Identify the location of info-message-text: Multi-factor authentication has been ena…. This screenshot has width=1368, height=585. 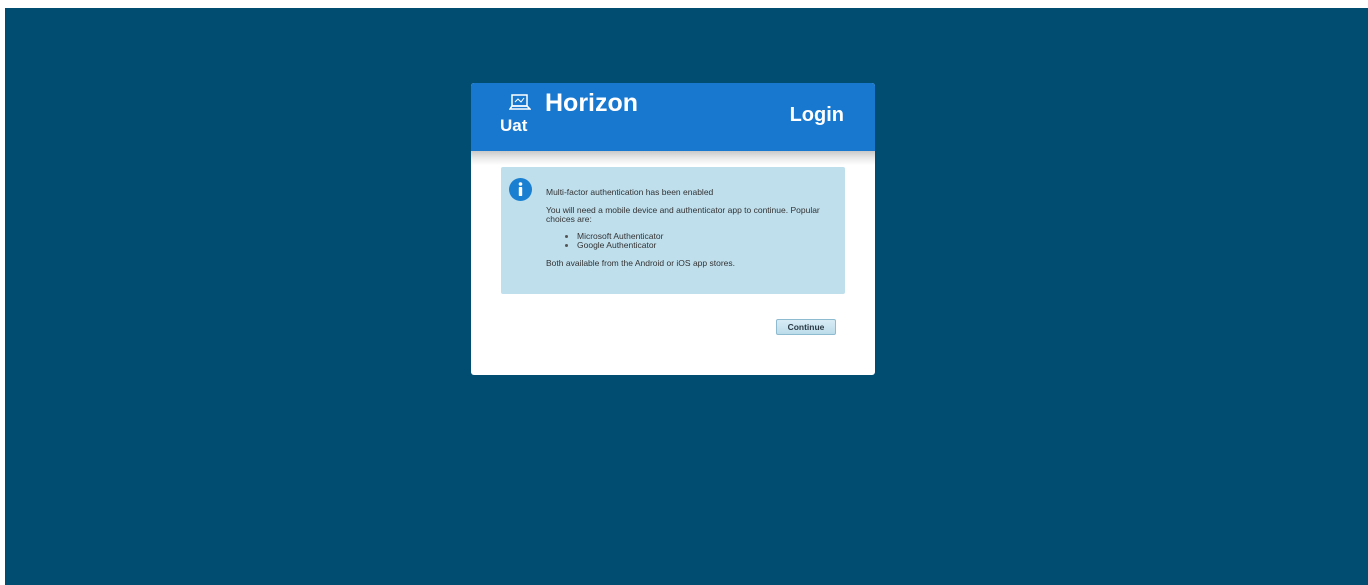
(693, 228).